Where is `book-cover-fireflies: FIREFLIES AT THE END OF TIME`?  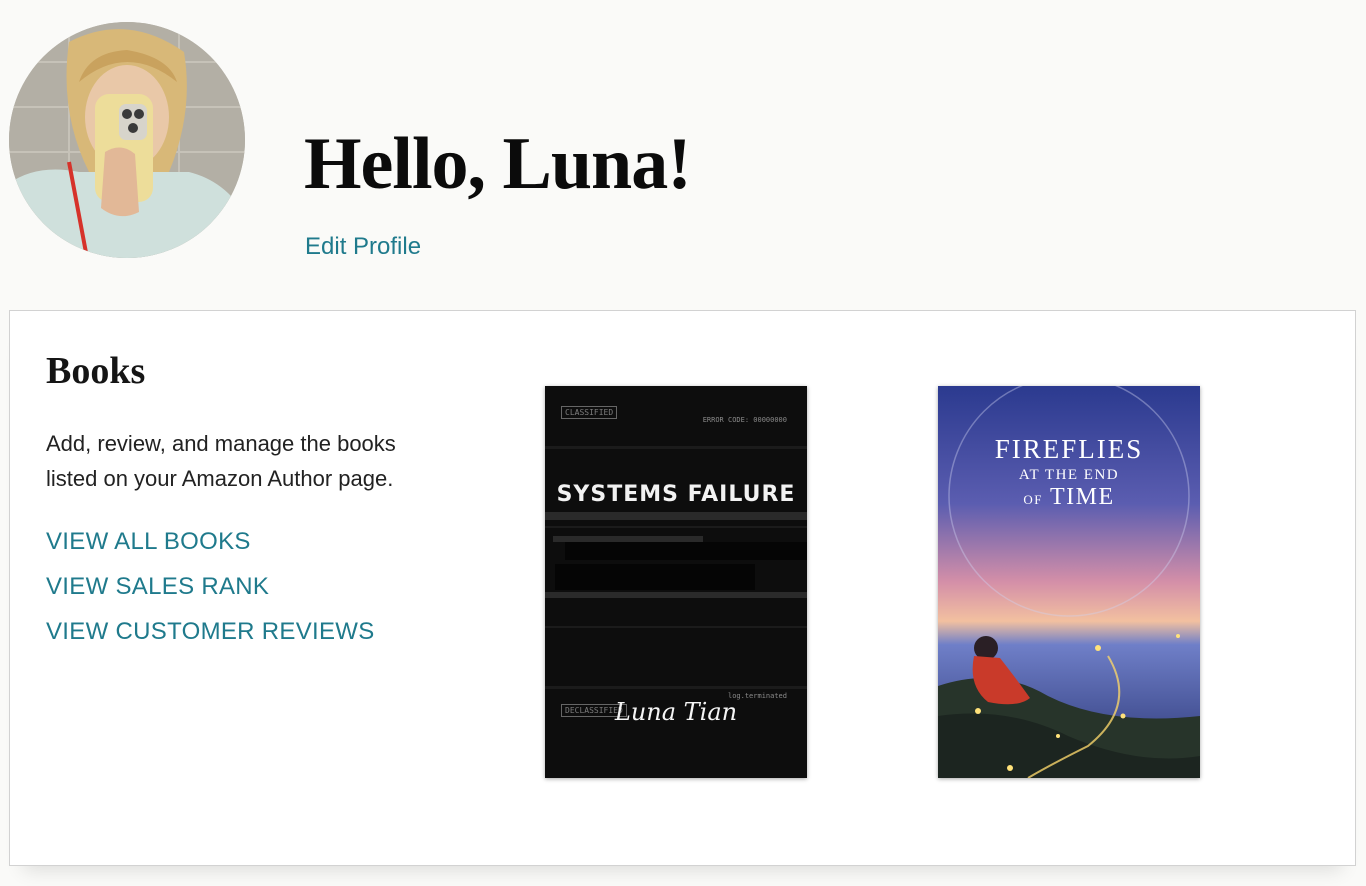 book-cover-fireflies: FIREFLIES AT THE END OF TIME is located at coordinates (1069, 582).